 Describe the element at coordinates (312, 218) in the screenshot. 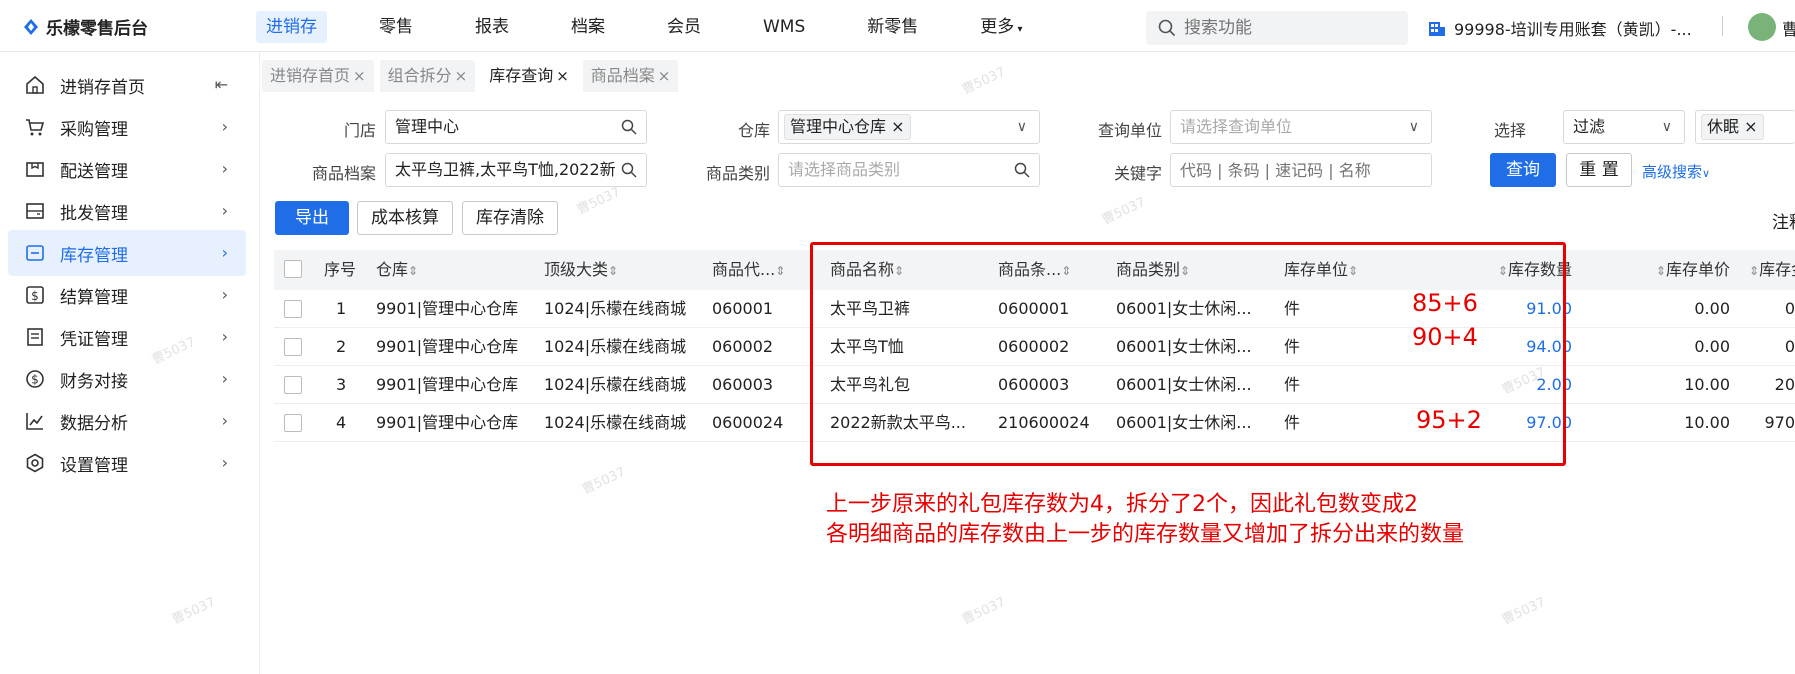

I see `export-button: 导出` at that location.